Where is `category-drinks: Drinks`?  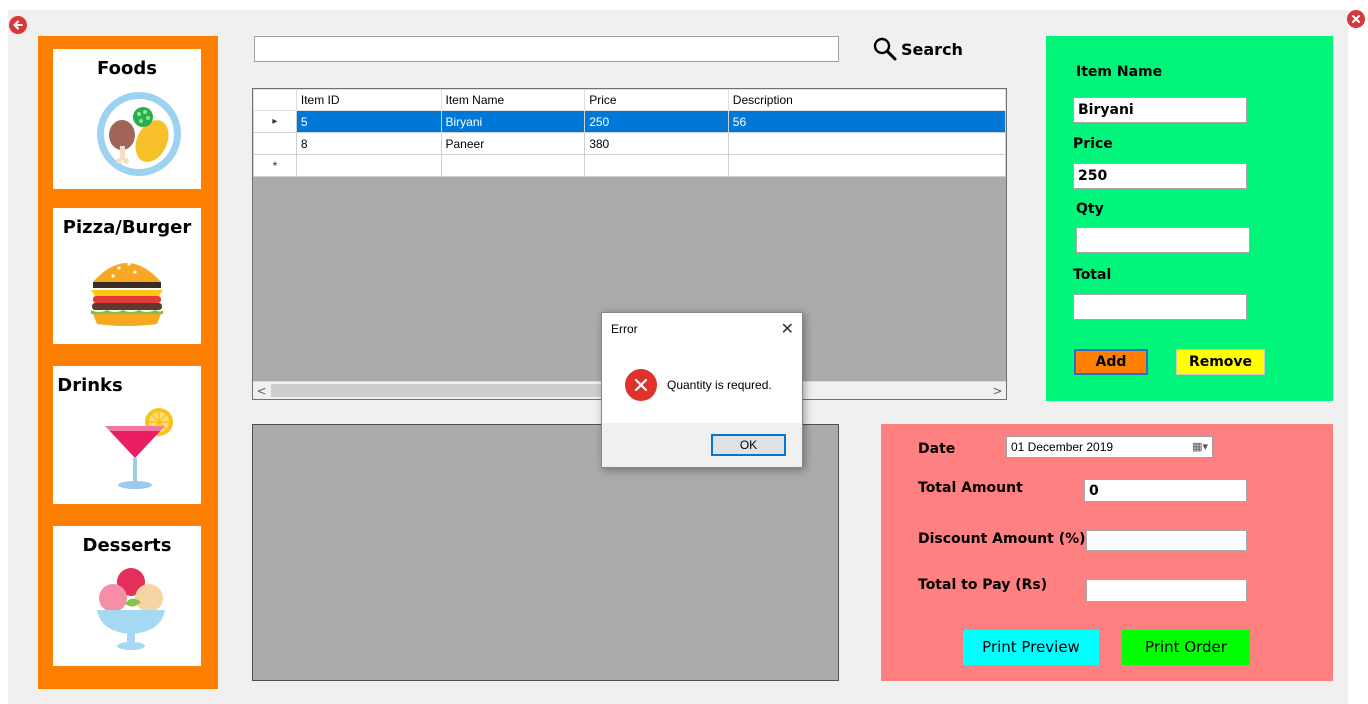 category-drinks: Drinks is located at coordinates (127, 435).